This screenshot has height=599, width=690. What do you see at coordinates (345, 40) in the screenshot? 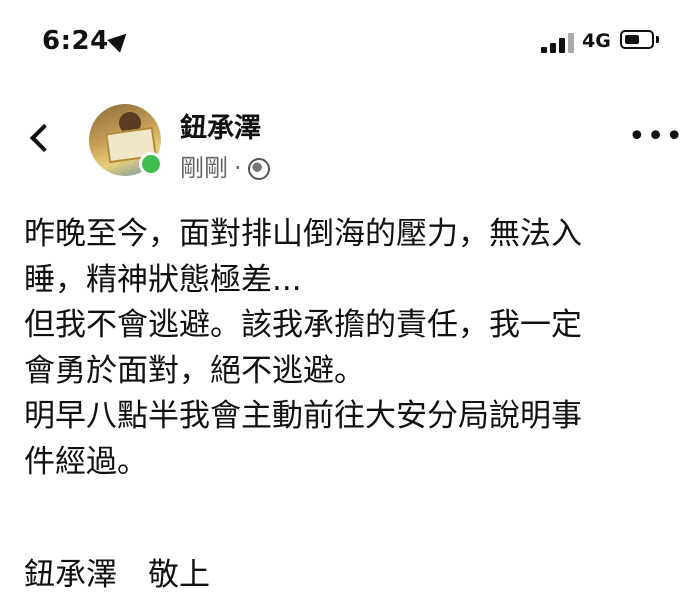
I see `status-bar: 6:24 4G` at bounding box center [345, 40].